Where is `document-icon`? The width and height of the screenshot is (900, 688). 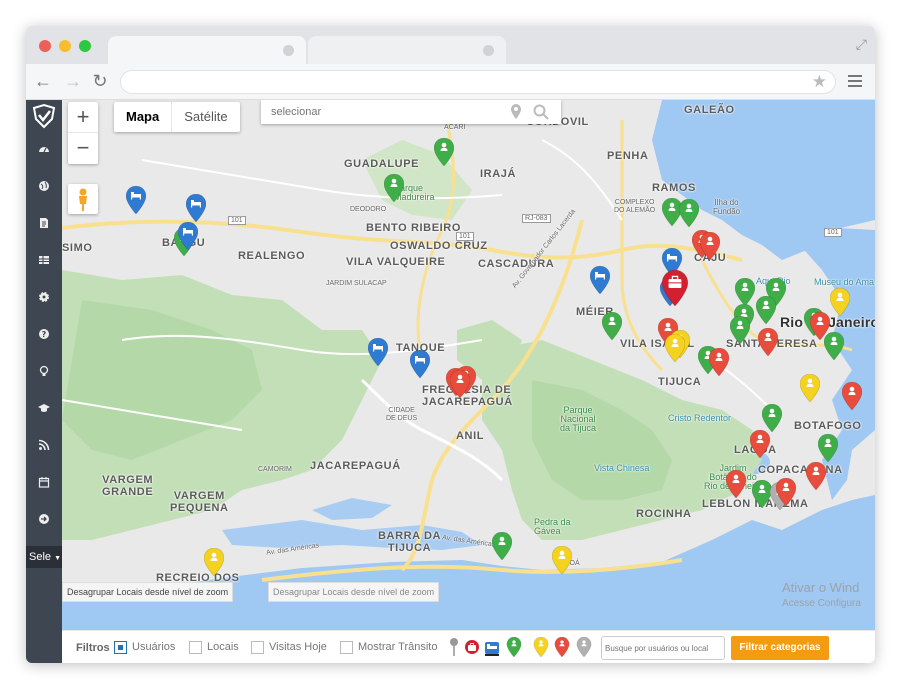
document-icon is located at coordinates (44, 224).